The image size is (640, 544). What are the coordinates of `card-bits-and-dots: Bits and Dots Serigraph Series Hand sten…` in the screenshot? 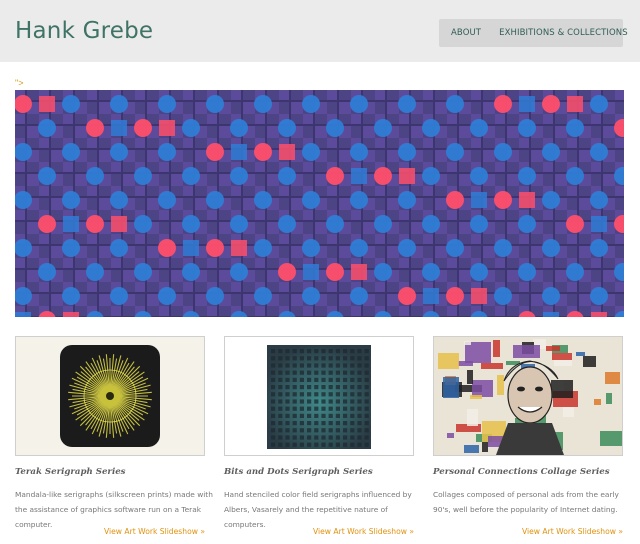 It's located at (319, 436).